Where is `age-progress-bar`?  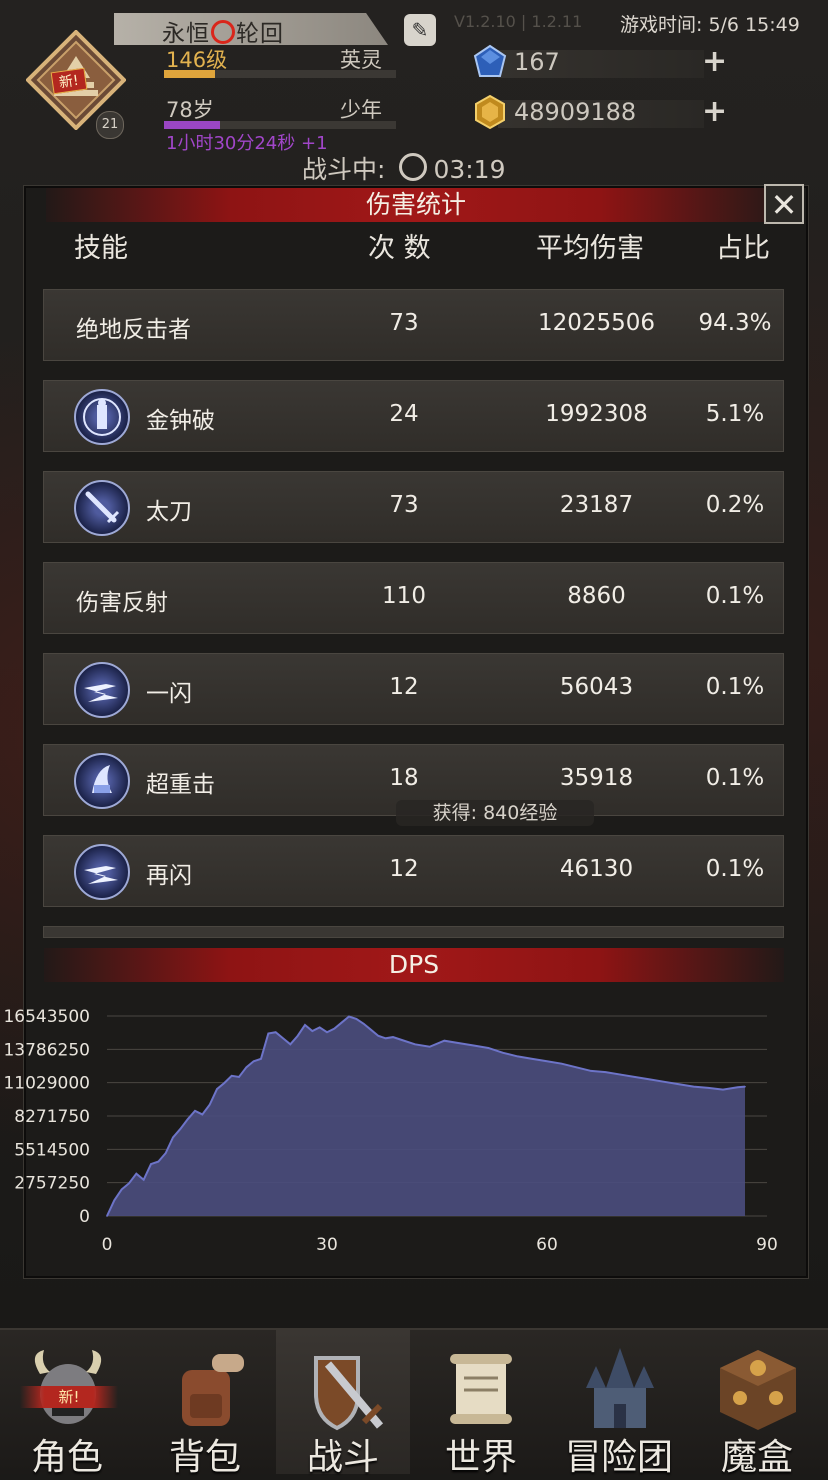
age-progress-bar is located at coordinates (280, 125).